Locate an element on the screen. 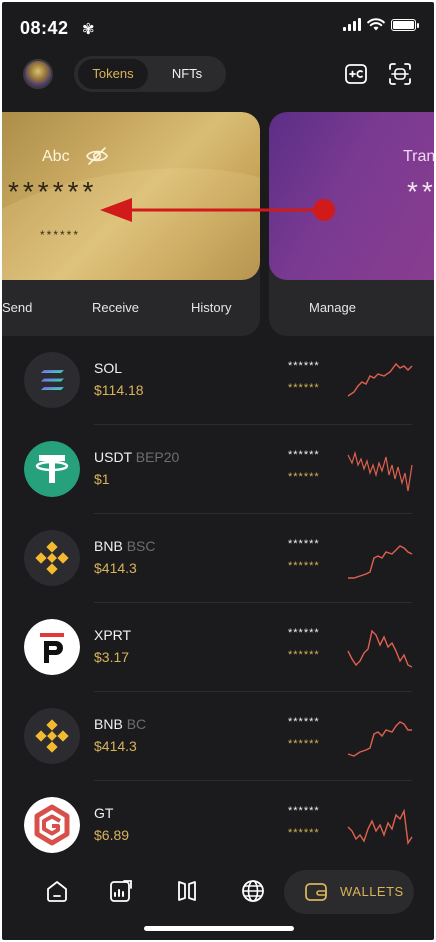 The height and width of the screenshot is (942, 436). token-price: $3.17 is located at coordinates (112, 657).